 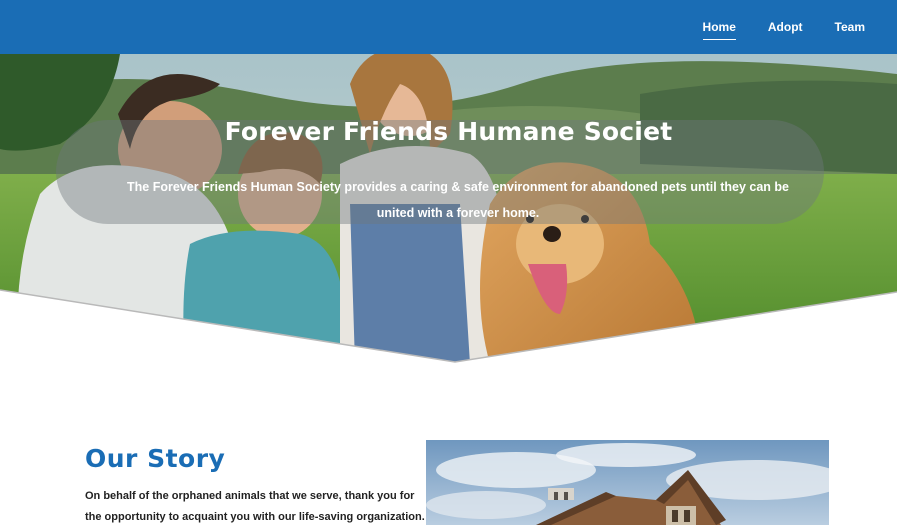 What do you see at coordinates (719, 30) in the screenshot?
I see `nav-link-home: Home` at bounding box center [719, 30].